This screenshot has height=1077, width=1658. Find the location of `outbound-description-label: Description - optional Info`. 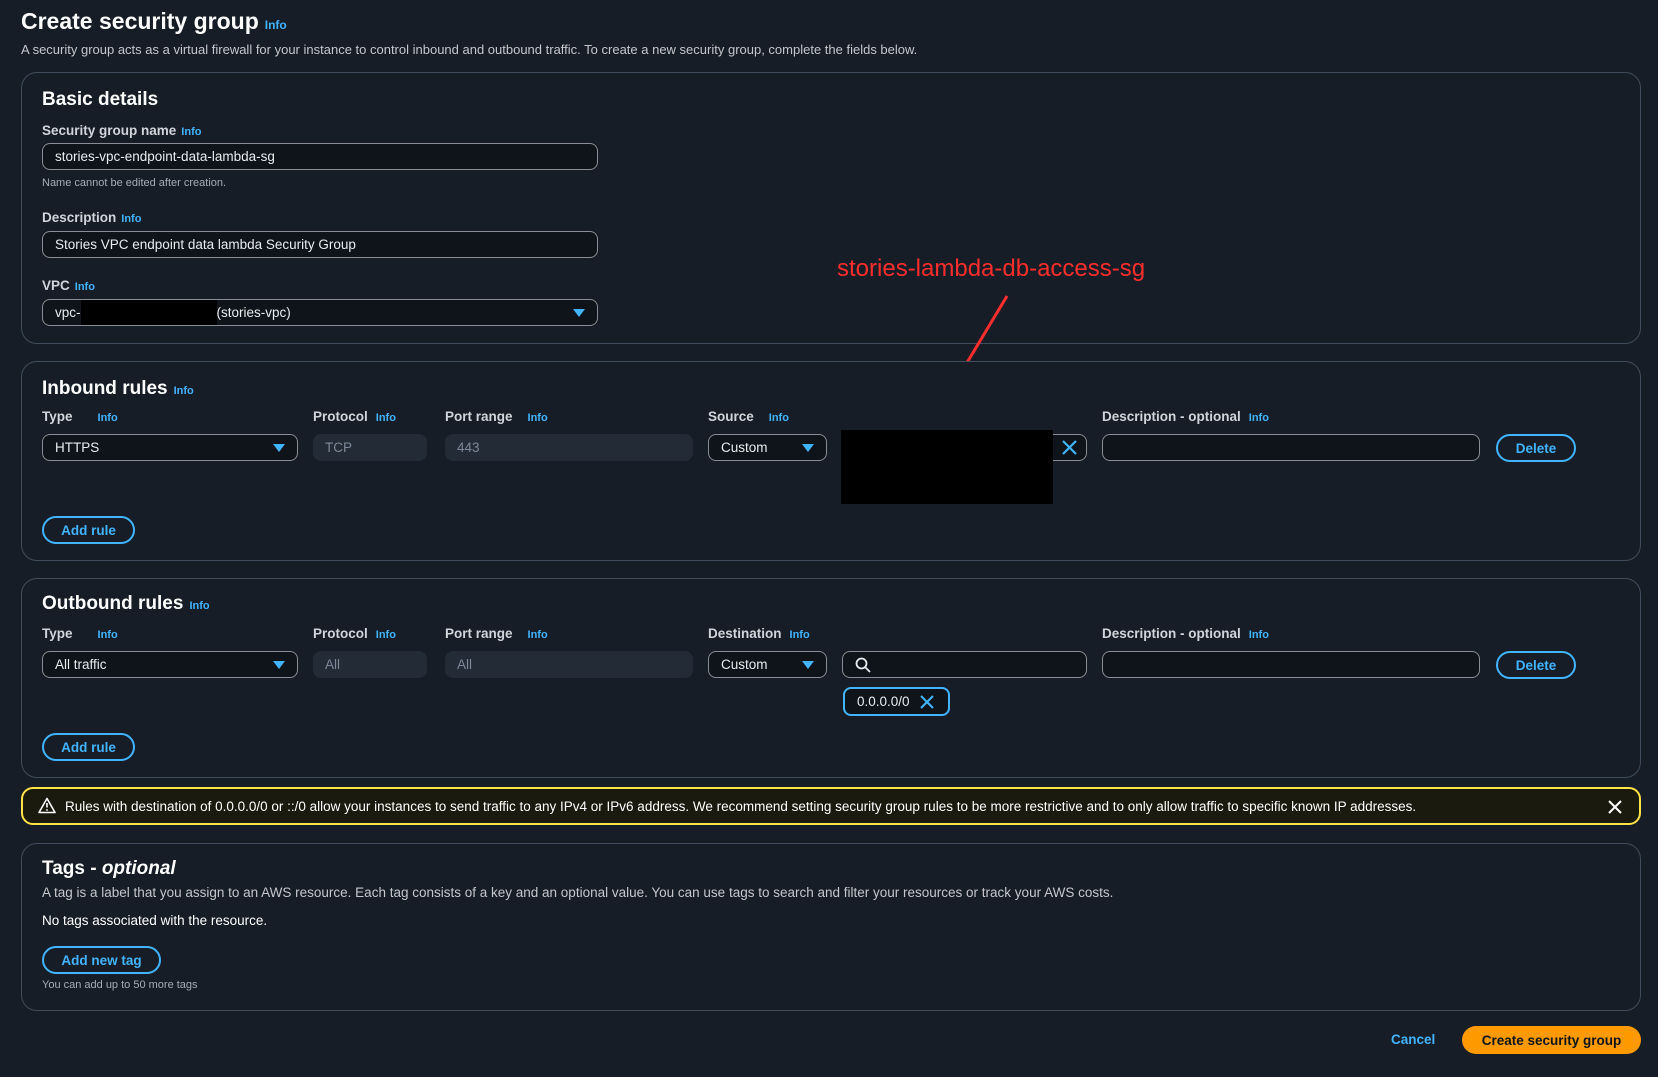

outbound-description-label: Description - optional Info is located at coordinates (1185, 633).